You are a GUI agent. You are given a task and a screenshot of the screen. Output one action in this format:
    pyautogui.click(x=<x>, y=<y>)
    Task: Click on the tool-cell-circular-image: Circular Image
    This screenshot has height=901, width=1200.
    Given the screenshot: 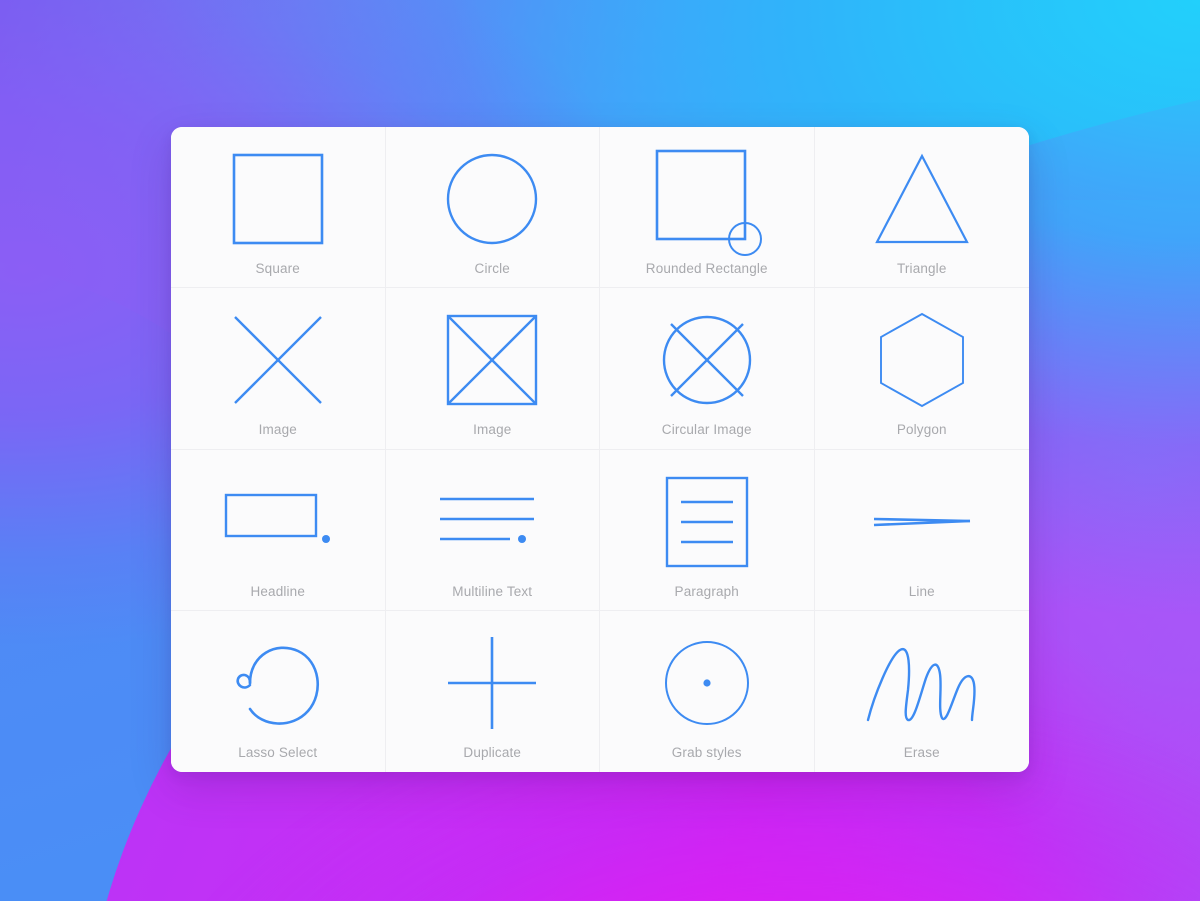 What is the action you would take?
    pyautogui.click(x=707, y=369)
    